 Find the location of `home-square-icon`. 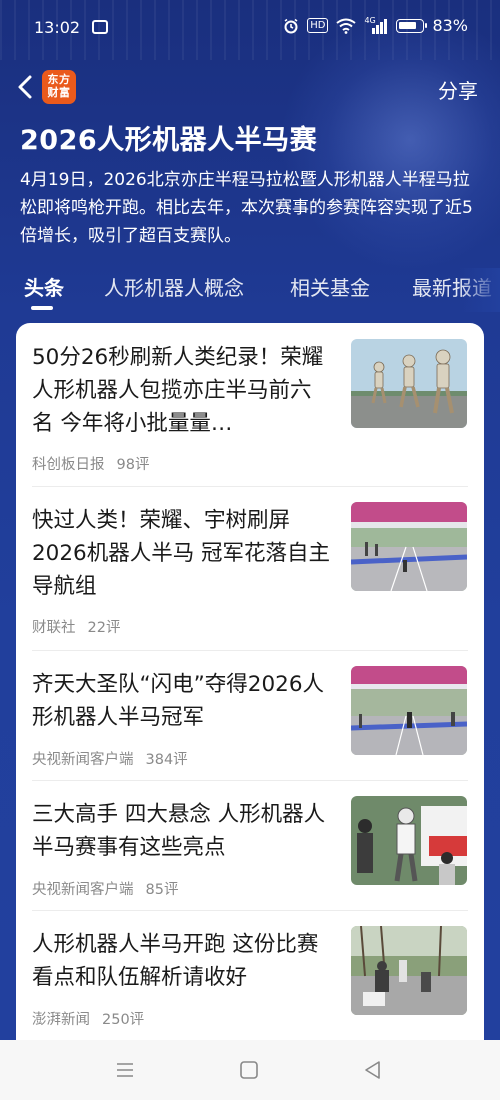

home-square-icon is located at coordinates (249, 1070).